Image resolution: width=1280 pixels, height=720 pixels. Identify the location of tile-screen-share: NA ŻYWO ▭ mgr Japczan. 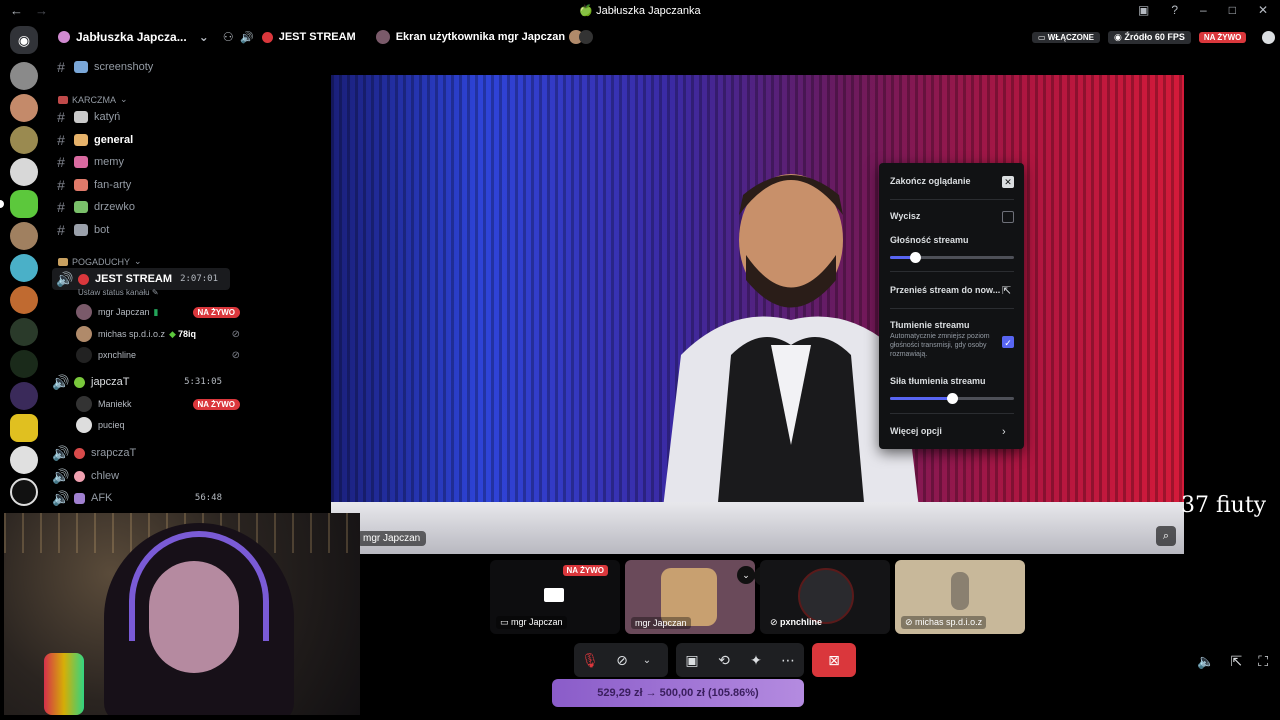
(555, 597).